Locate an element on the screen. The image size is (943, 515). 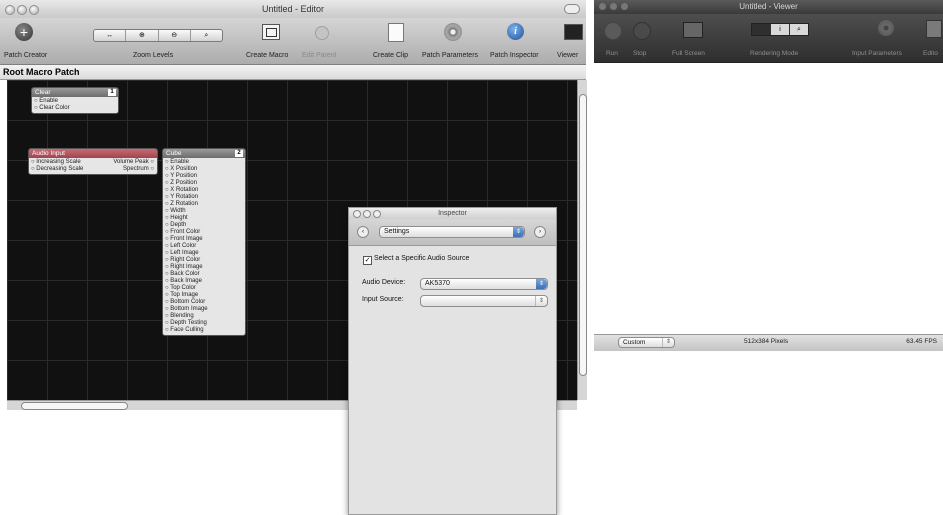
patch-inspector-button: i is located at coordinates (515, 31).